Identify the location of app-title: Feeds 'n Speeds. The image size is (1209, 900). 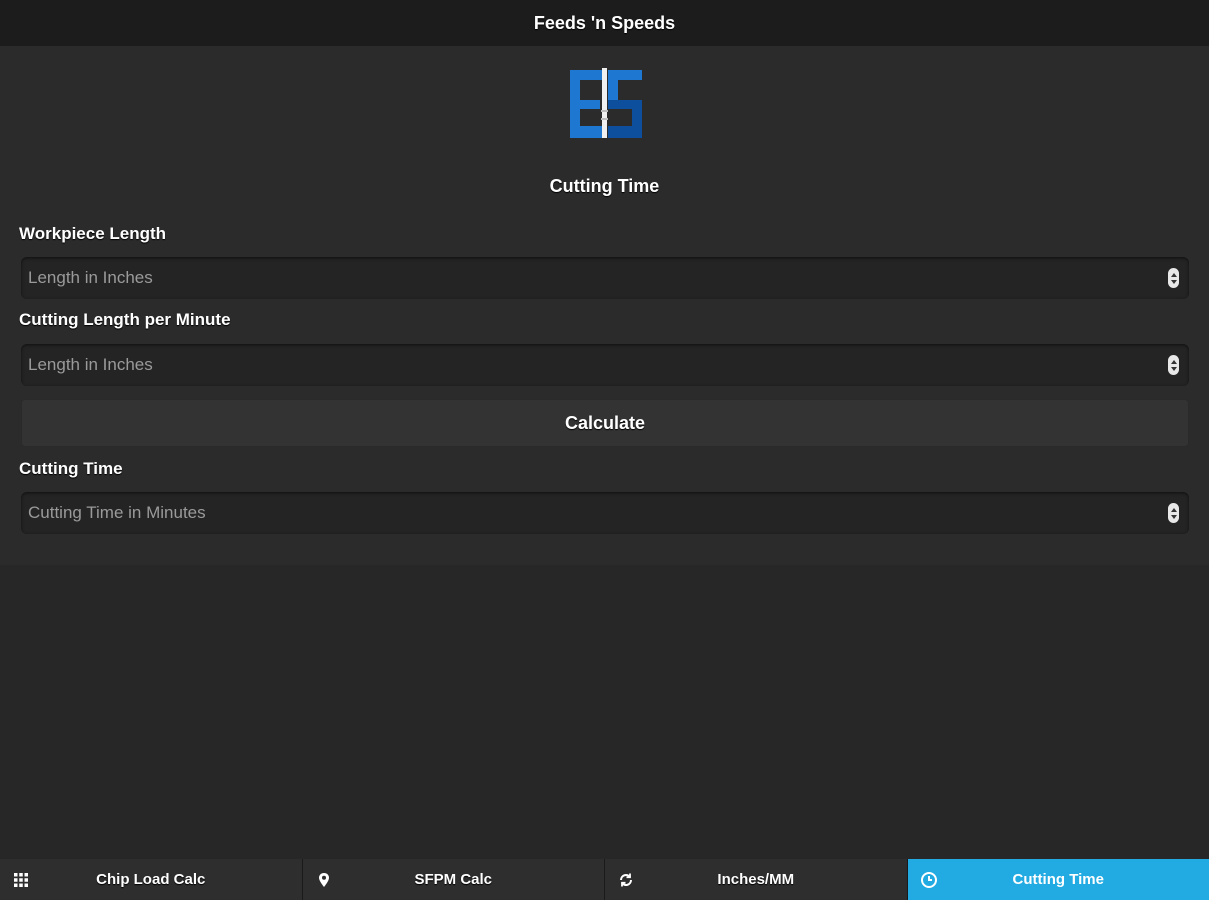
(604, 22).